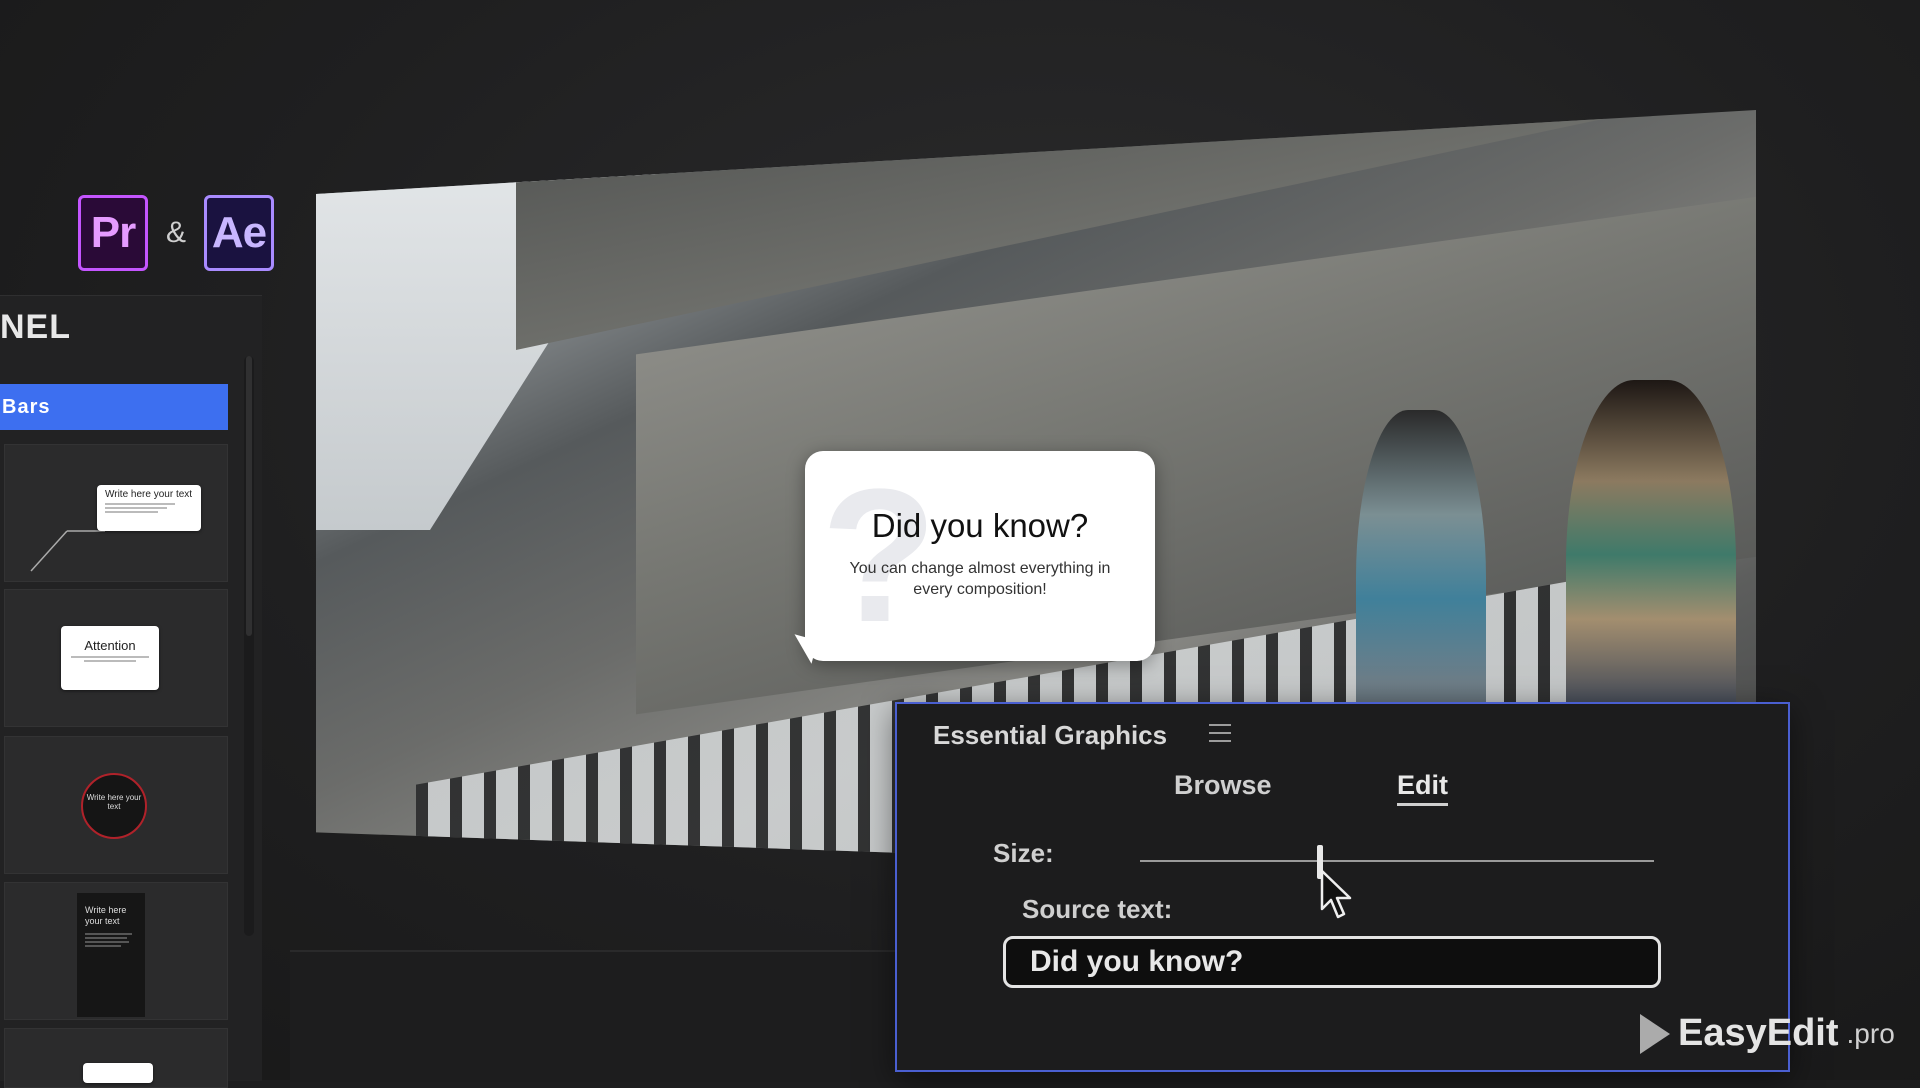 Image resolution: width=1920 pixels, height=1088 pixels. What do you see at coordinates (1220, 733) in the screenshot?
I see `panel-menu-icon` at bounding box center [1220, 733].